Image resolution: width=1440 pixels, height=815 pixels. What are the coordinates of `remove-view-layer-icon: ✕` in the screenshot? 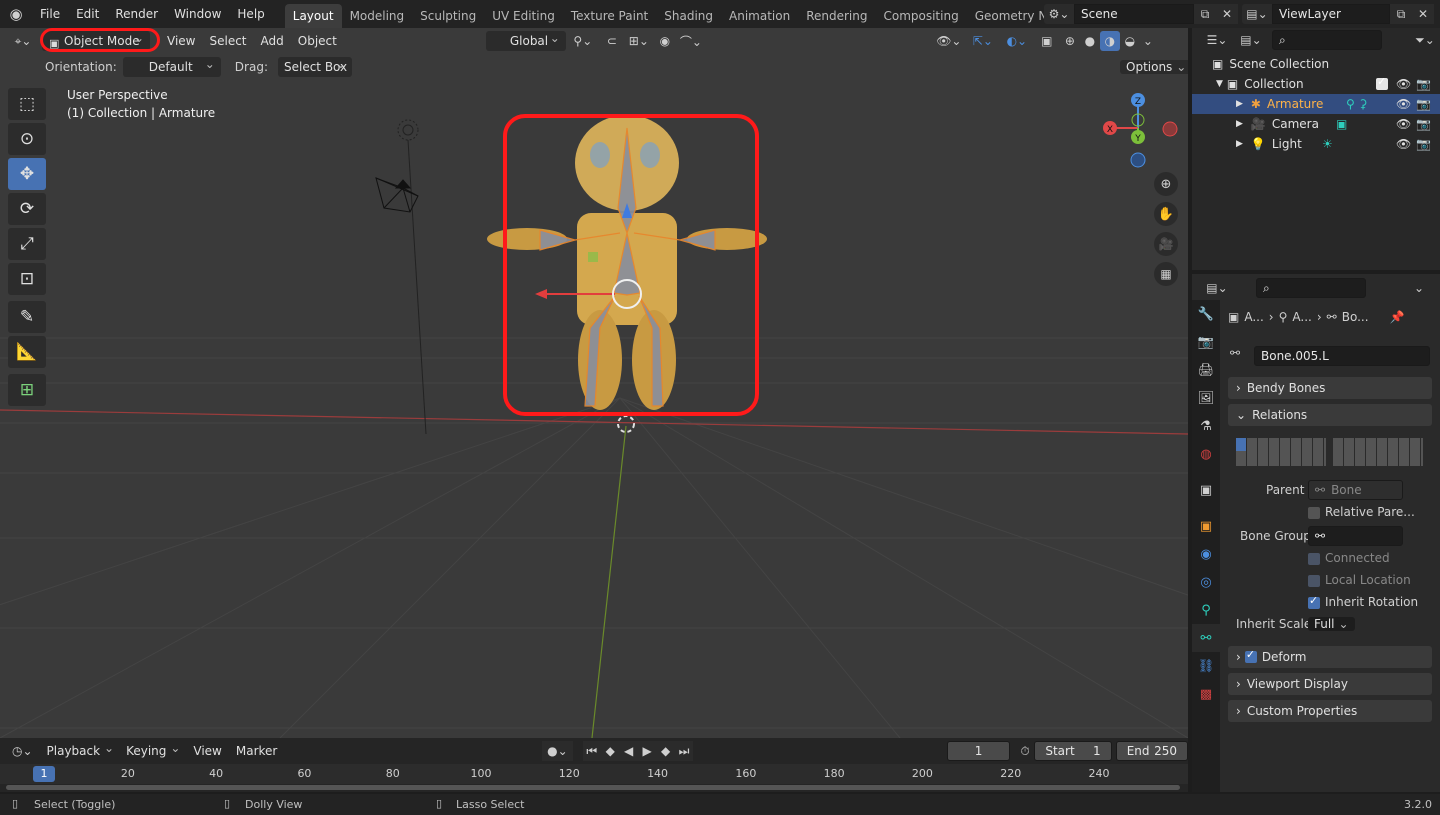 It's located at (1423, 14).